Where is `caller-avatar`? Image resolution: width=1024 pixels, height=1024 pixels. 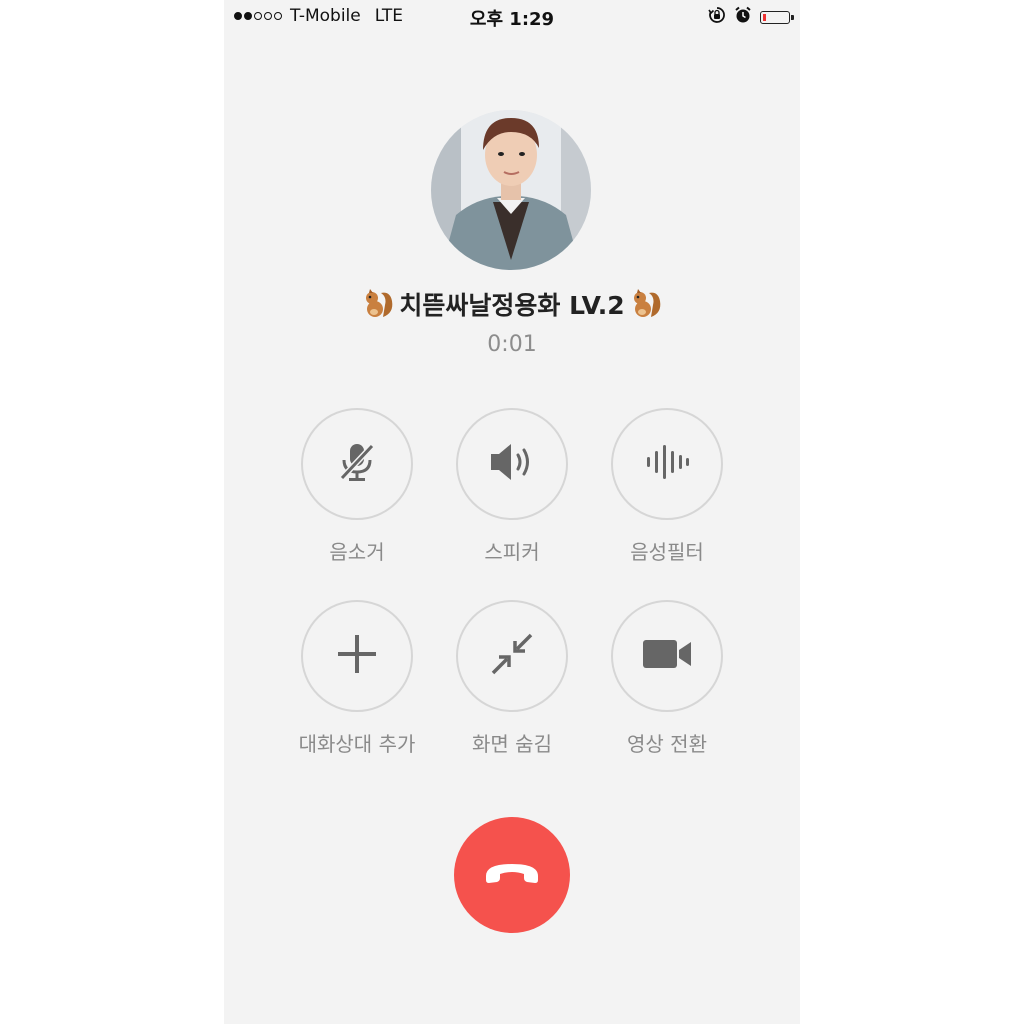
caller-avatar is located at coordinates (511, 190).